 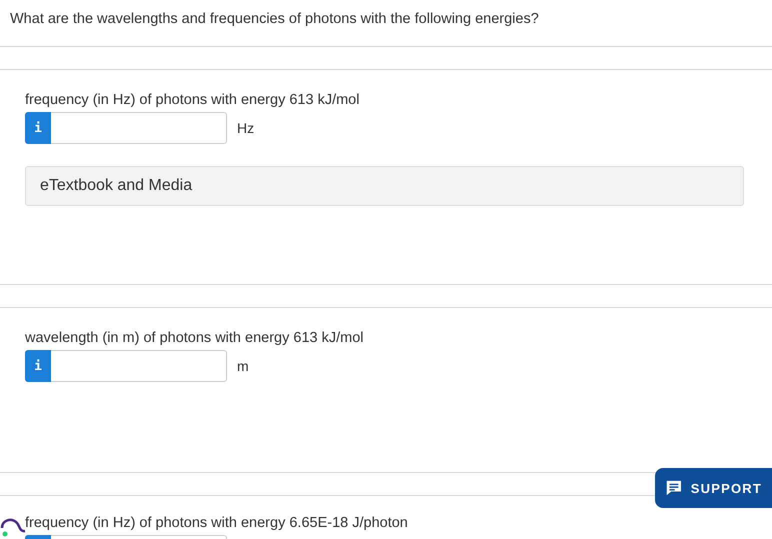 What do you see at coordinates (245, 128) in the screenshot?
I see `unit-label: Hz` at bounding box center [245, 128].